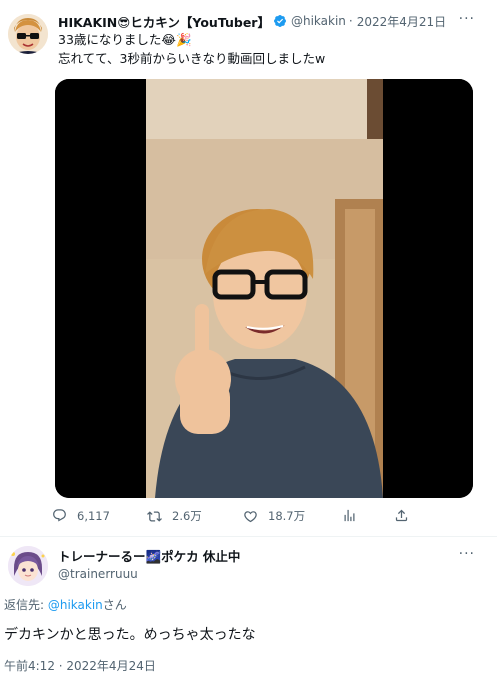 This screenshot has width=497, height=685. Describe the element at coordinates (75, 605) in the screenshot. I see `replying-mention-link: @hikakin` at that location.